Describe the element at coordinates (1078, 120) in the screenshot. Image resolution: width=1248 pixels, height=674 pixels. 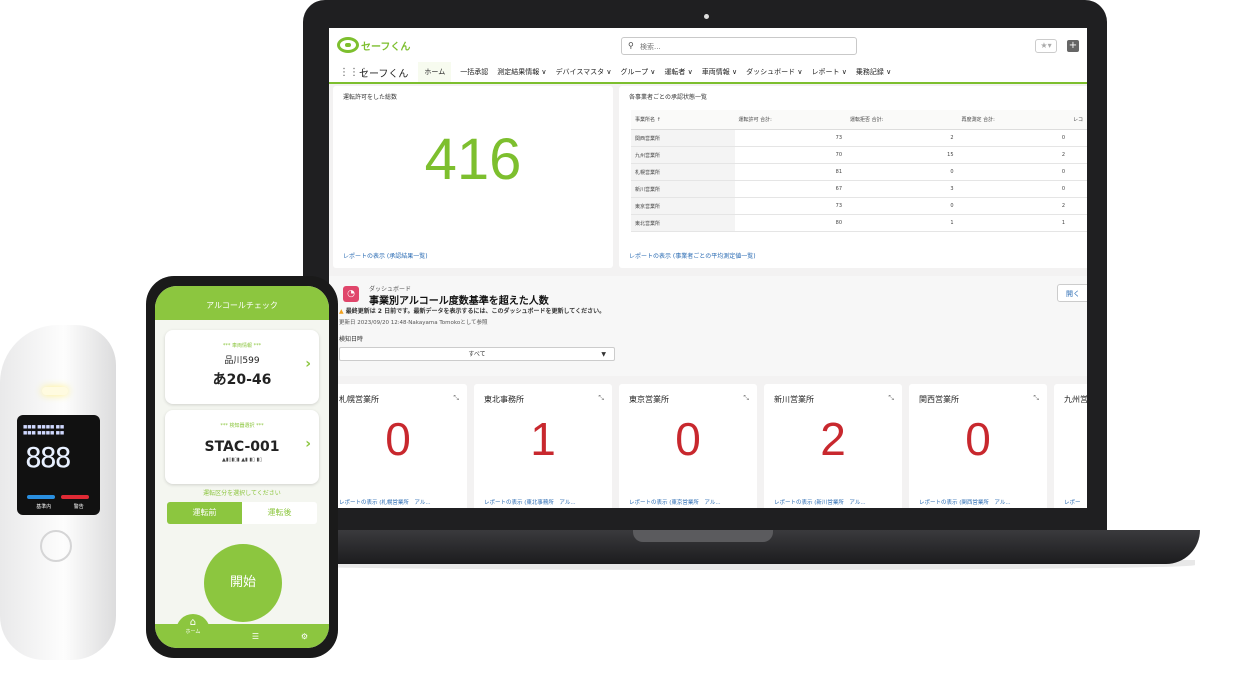
I see `column-header: レコ` at that location.